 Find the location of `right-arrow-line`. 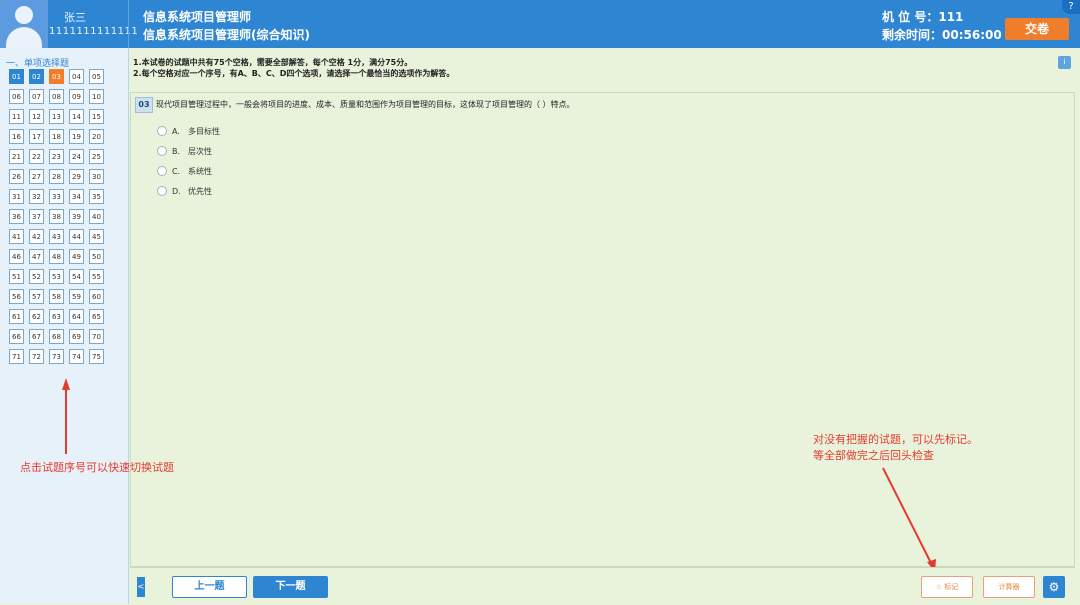

right-arrow-line is located at coordinates (907, 516).